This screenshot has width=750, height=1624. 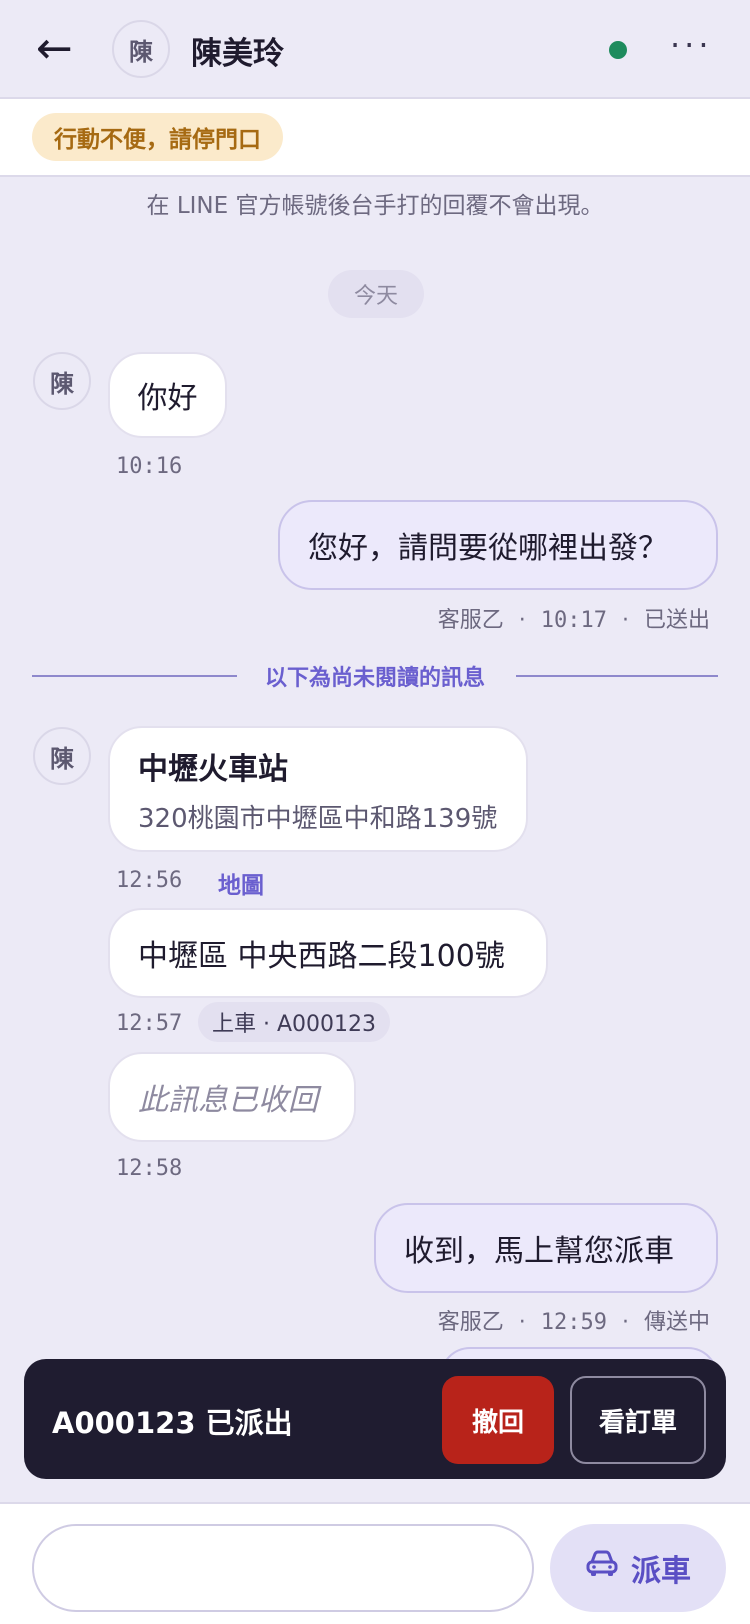 I want to click on delivery-status: 傳送中, so click(x=676, y=1322).